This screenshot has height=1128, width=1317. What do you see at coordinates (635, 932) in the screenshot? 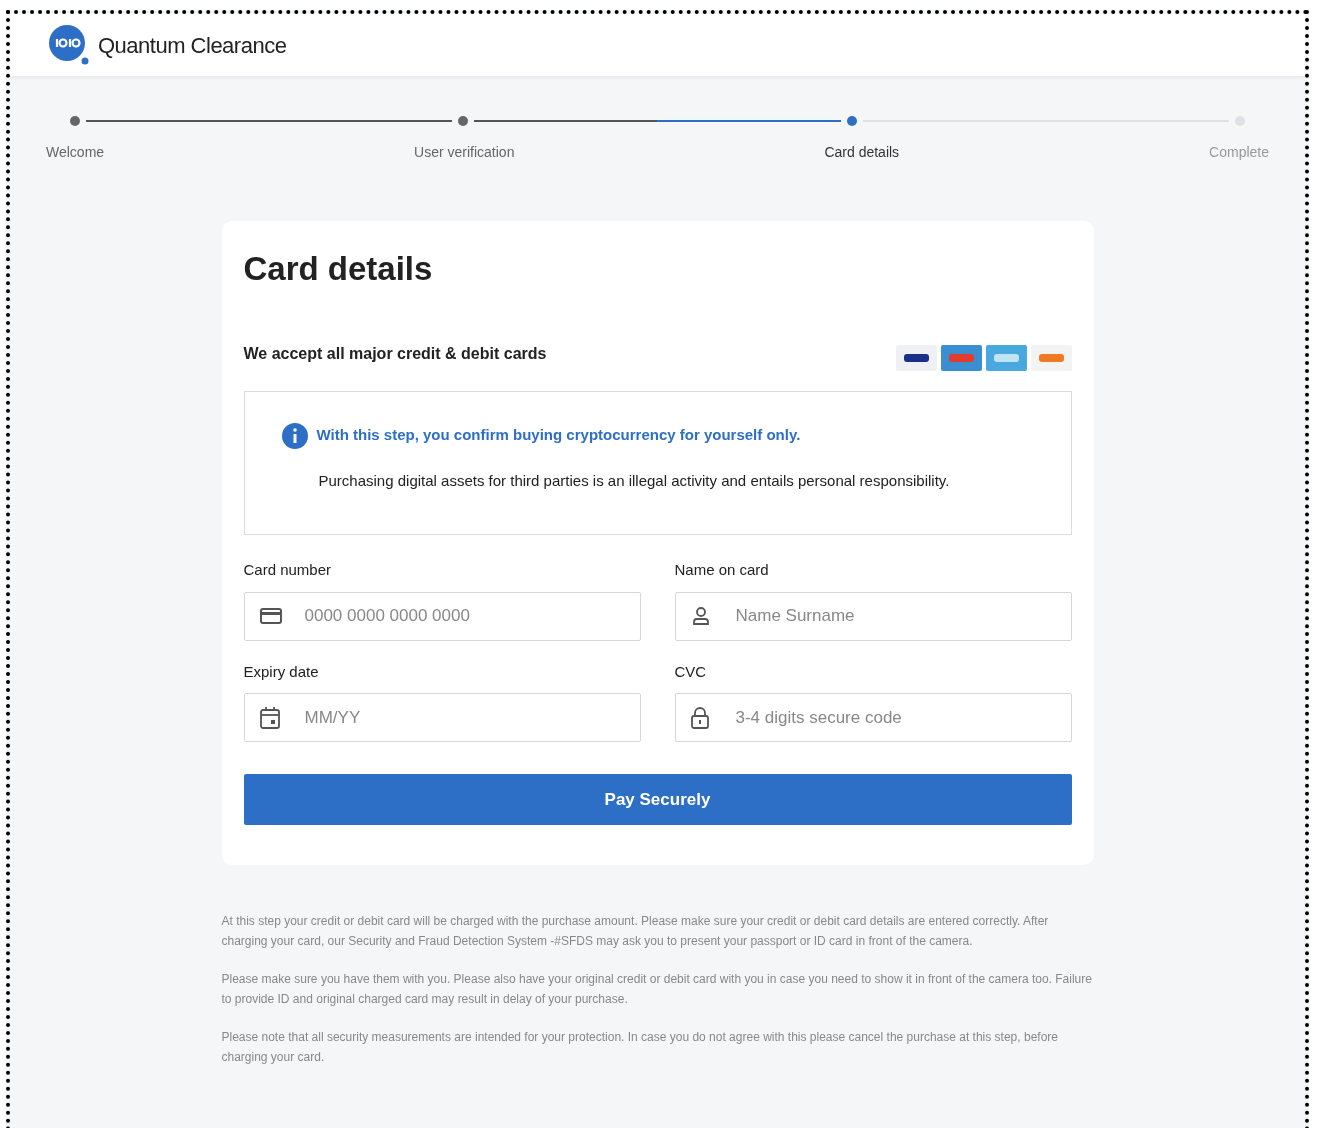
I see `disclaimer-paragraph: At this step your credit or debit card will be charged with the purchase amount. Please make sure your credit or debit card details are entered correctly. After charging your card, our Security and Fraud Detection System -#SFDS may ask you to present your passport or ID card in front of the camera.` at bounding box center [635, 932].